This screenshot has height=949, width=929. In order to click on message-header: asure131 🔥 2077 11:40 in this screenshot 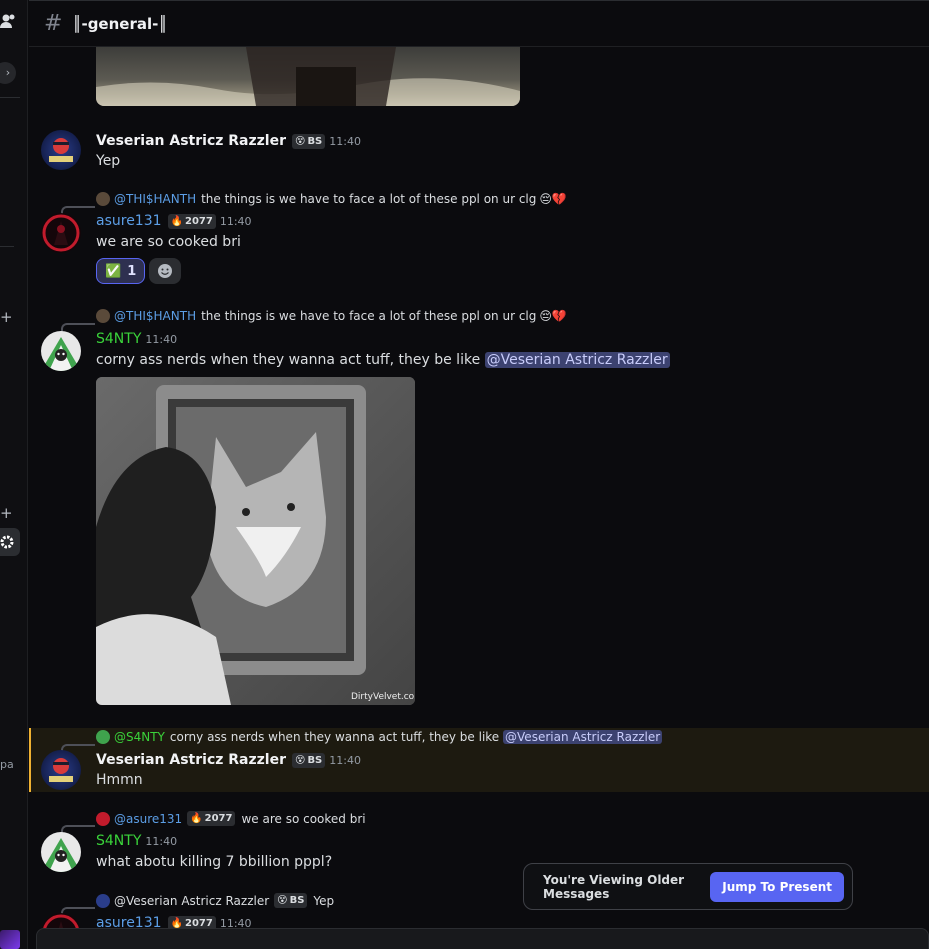, I will do `click(174, 221)`.